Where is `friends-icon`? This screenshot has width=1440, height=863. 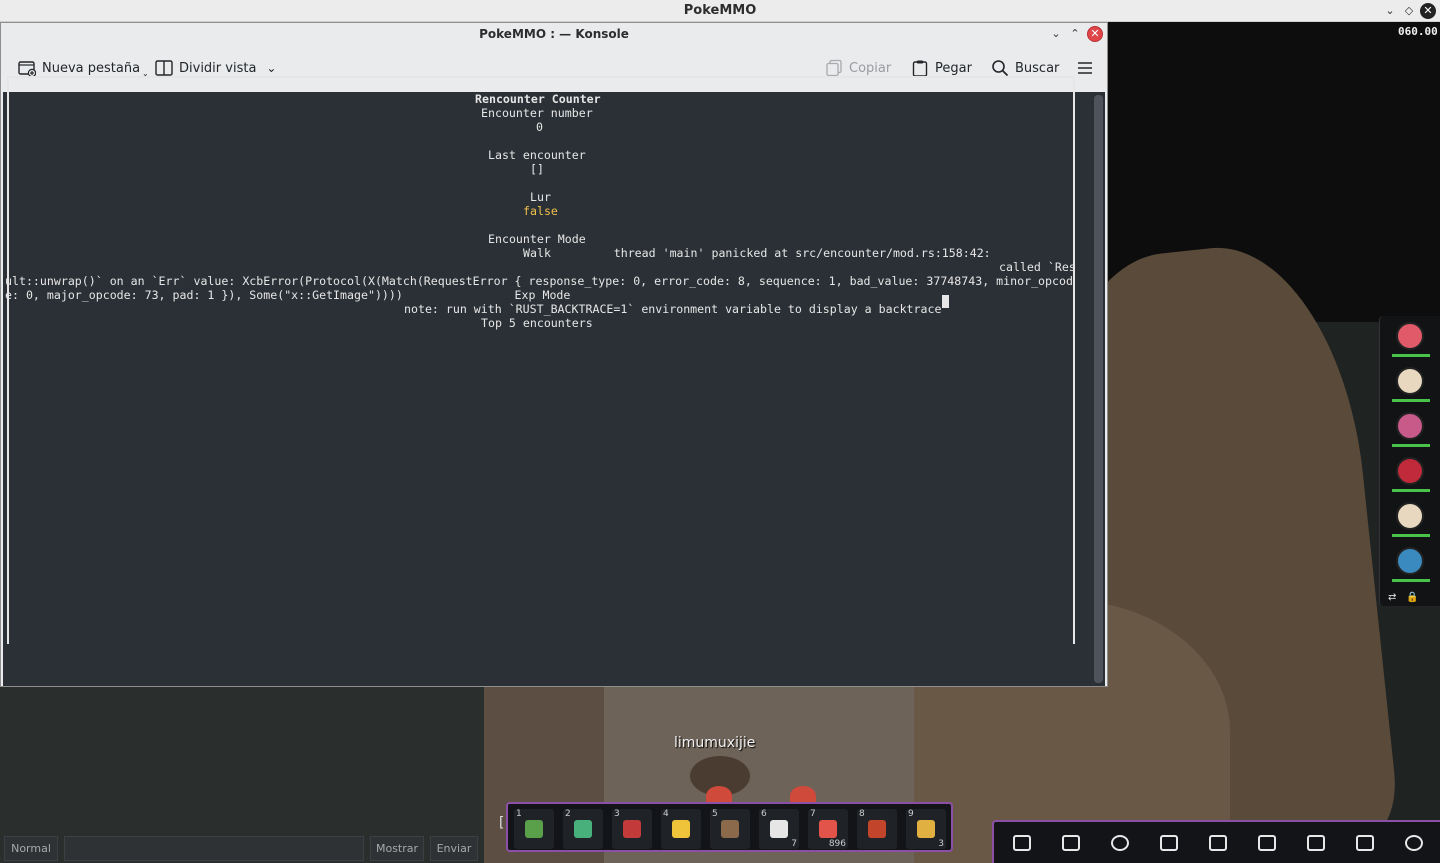
friends-icon is located at coordinates (1120, 843).